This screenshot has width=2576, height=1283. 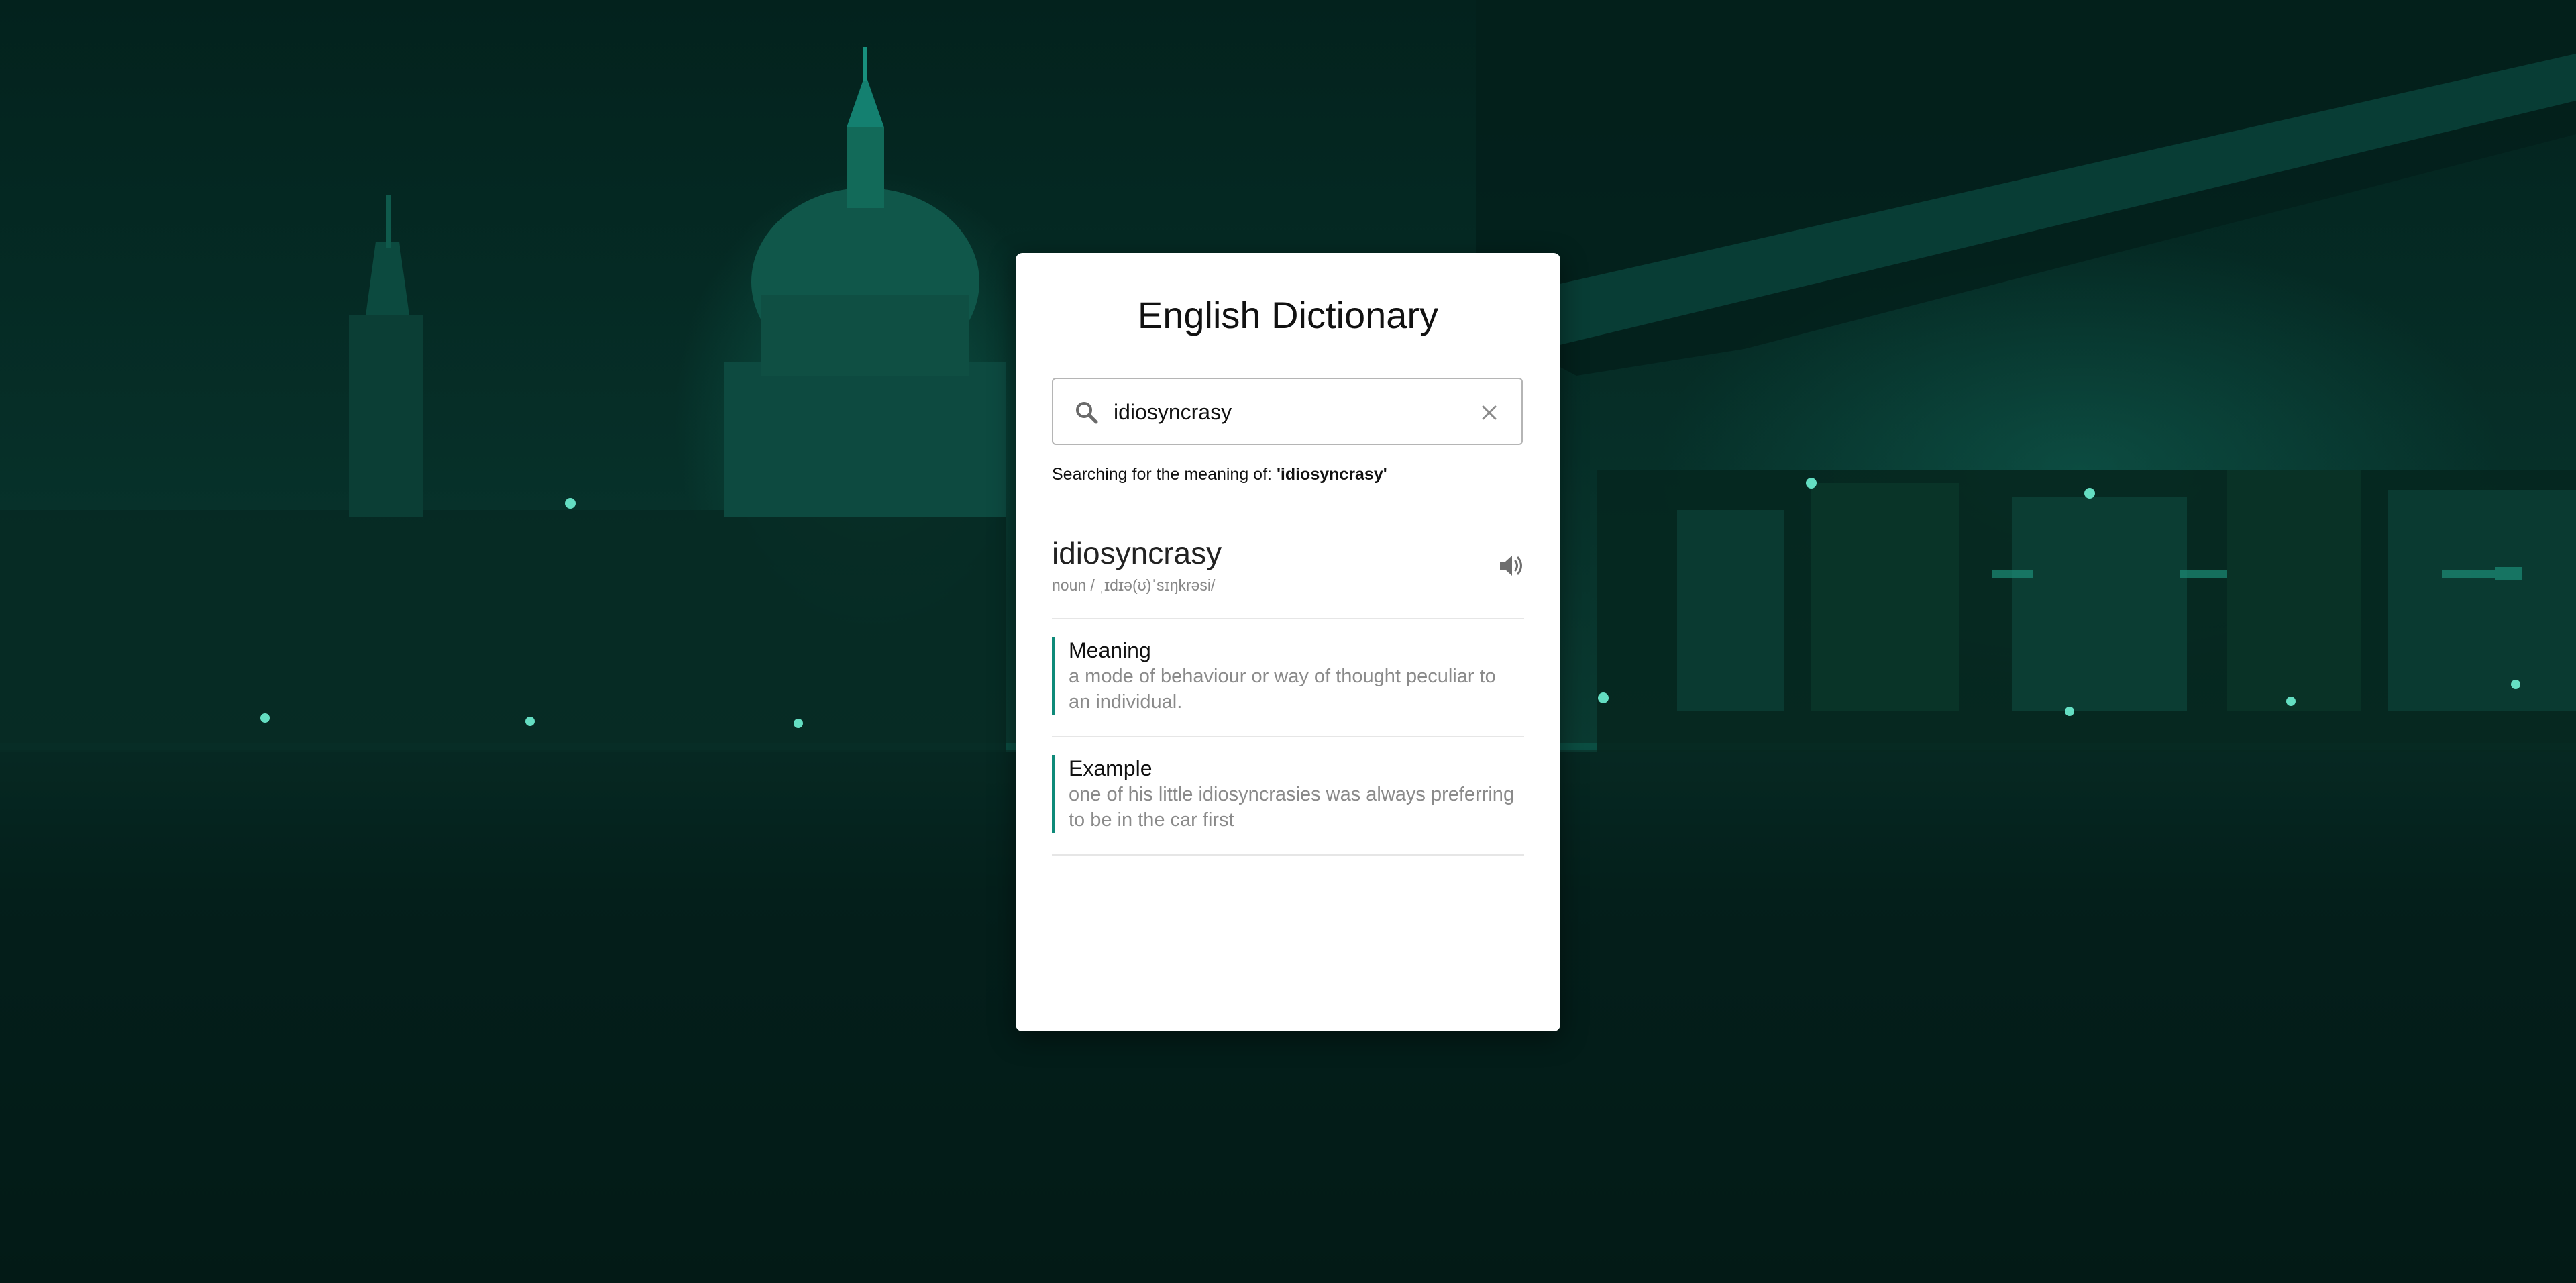 I want to click on close-icon, so click(x=1489, y=412).